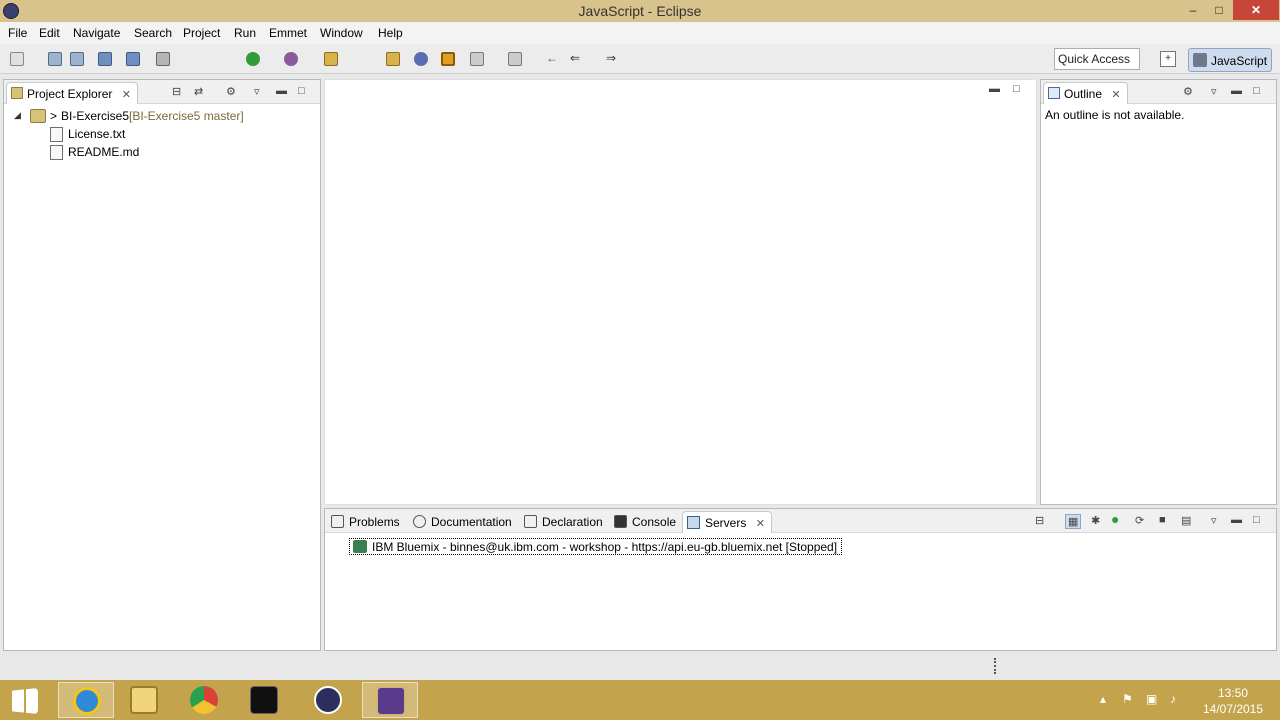  Describe the element at coordinates (25, 701) in the screenshot. I see `start-logo-icon` at that location.